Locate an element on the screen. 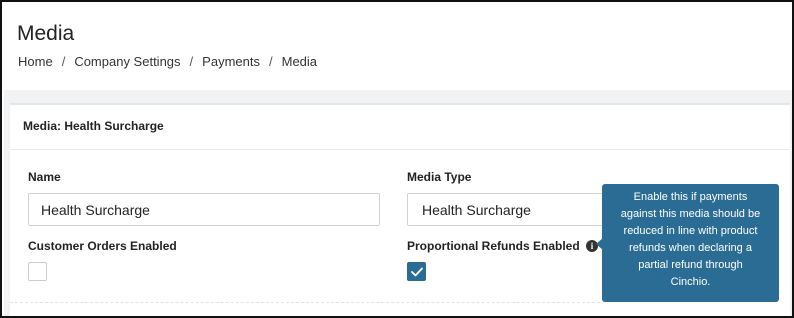 The height and width of the screenshot is (318, 794). tooltip-line: partial refund through is located at coordinates (690, 265).